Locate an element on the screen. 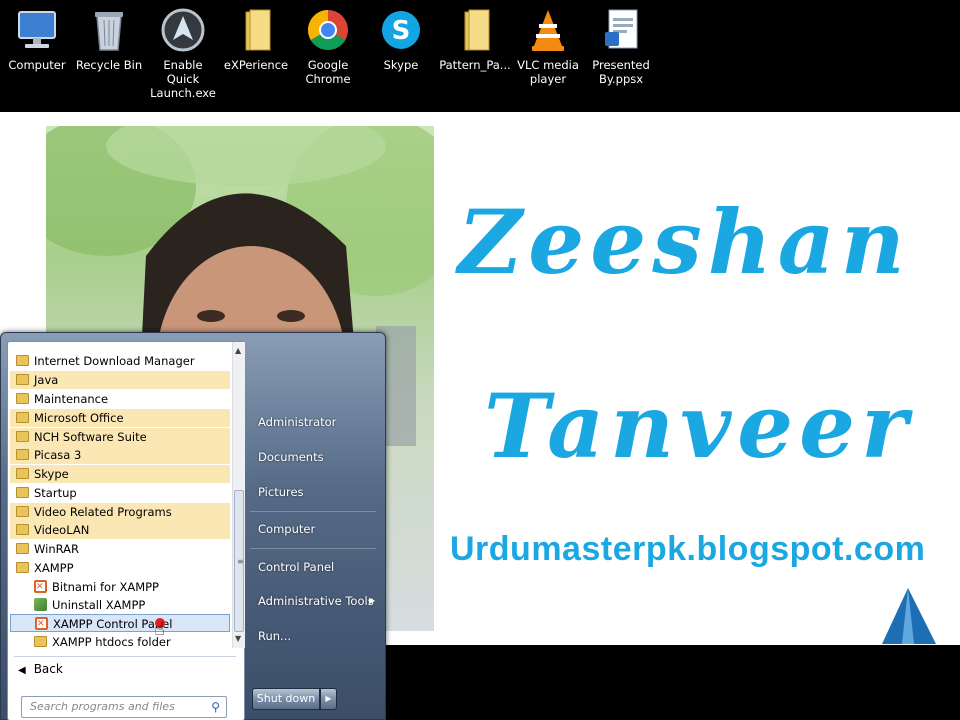 The image size is (960, 720). program-folder-internet-download-manager: Internet Download Manager is located at coordinates (120, 361).